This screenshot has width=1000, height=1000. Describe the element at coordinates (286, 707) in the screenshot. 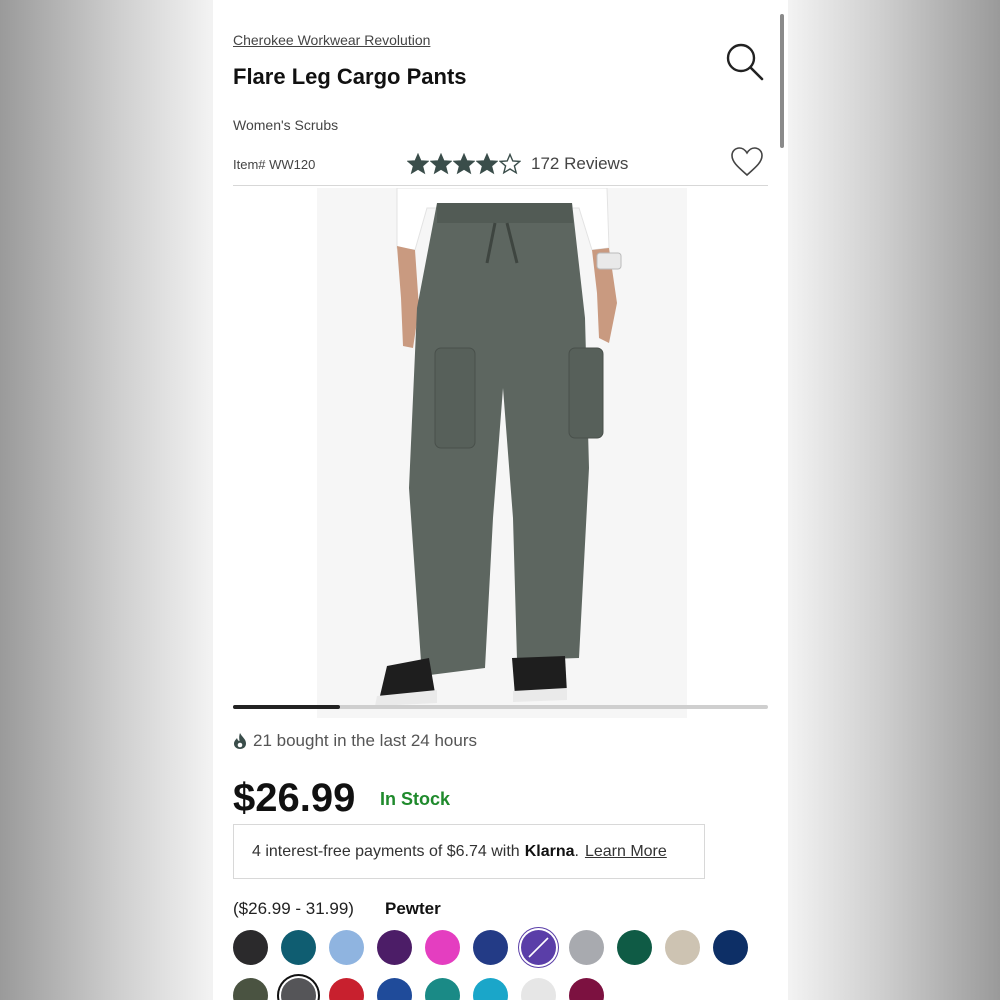

I see `gallery-progress-fill` at that location.